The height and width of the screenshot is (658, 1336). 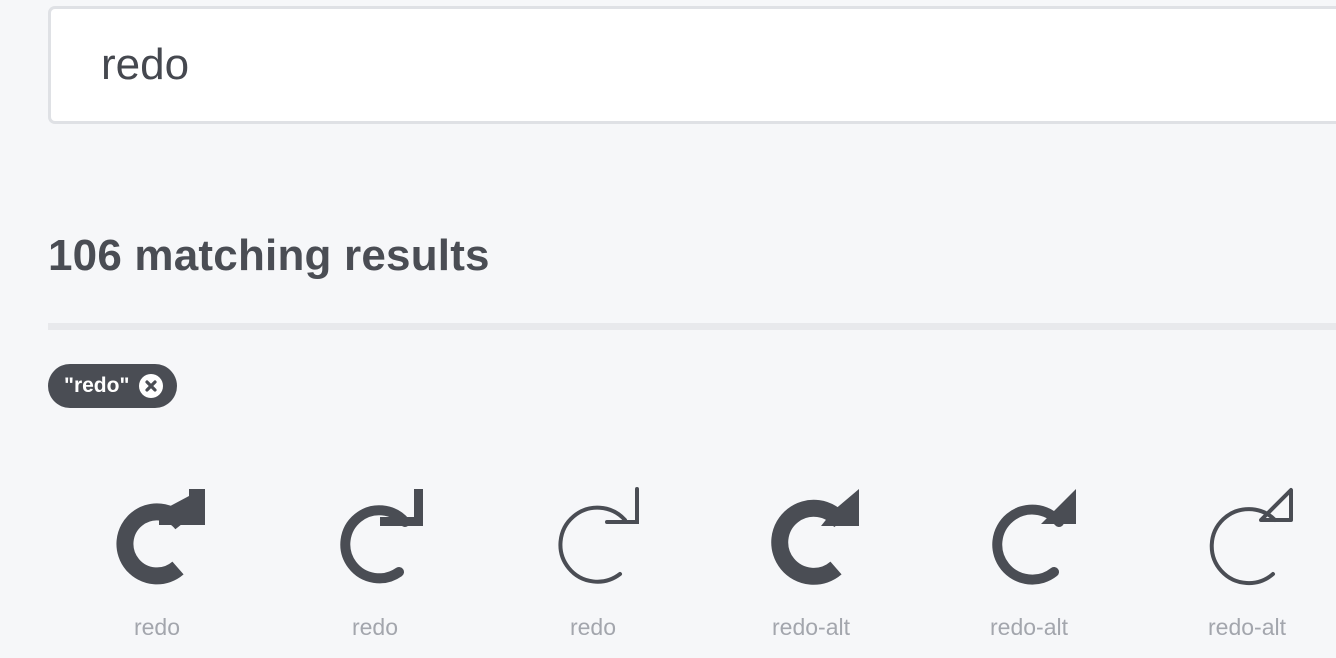 I want to click on filter-chip-redo: "redo", so click(x=113, y=386).